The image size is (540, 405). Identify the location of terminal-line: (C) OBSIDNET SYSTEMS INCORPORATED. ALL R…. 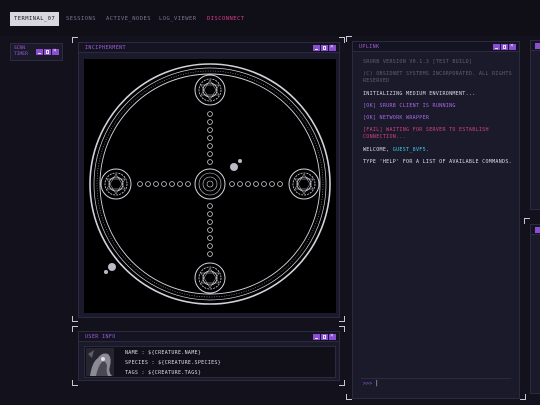
(437, 77).